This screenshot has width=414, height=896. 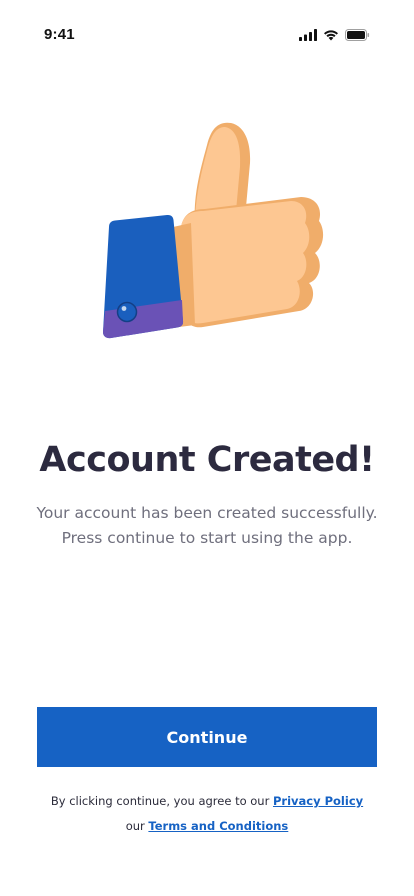 What do you see at coordinates (137, 826) in the screenshot?
I see `legal-middle: our` at bounding box center [137, 826].